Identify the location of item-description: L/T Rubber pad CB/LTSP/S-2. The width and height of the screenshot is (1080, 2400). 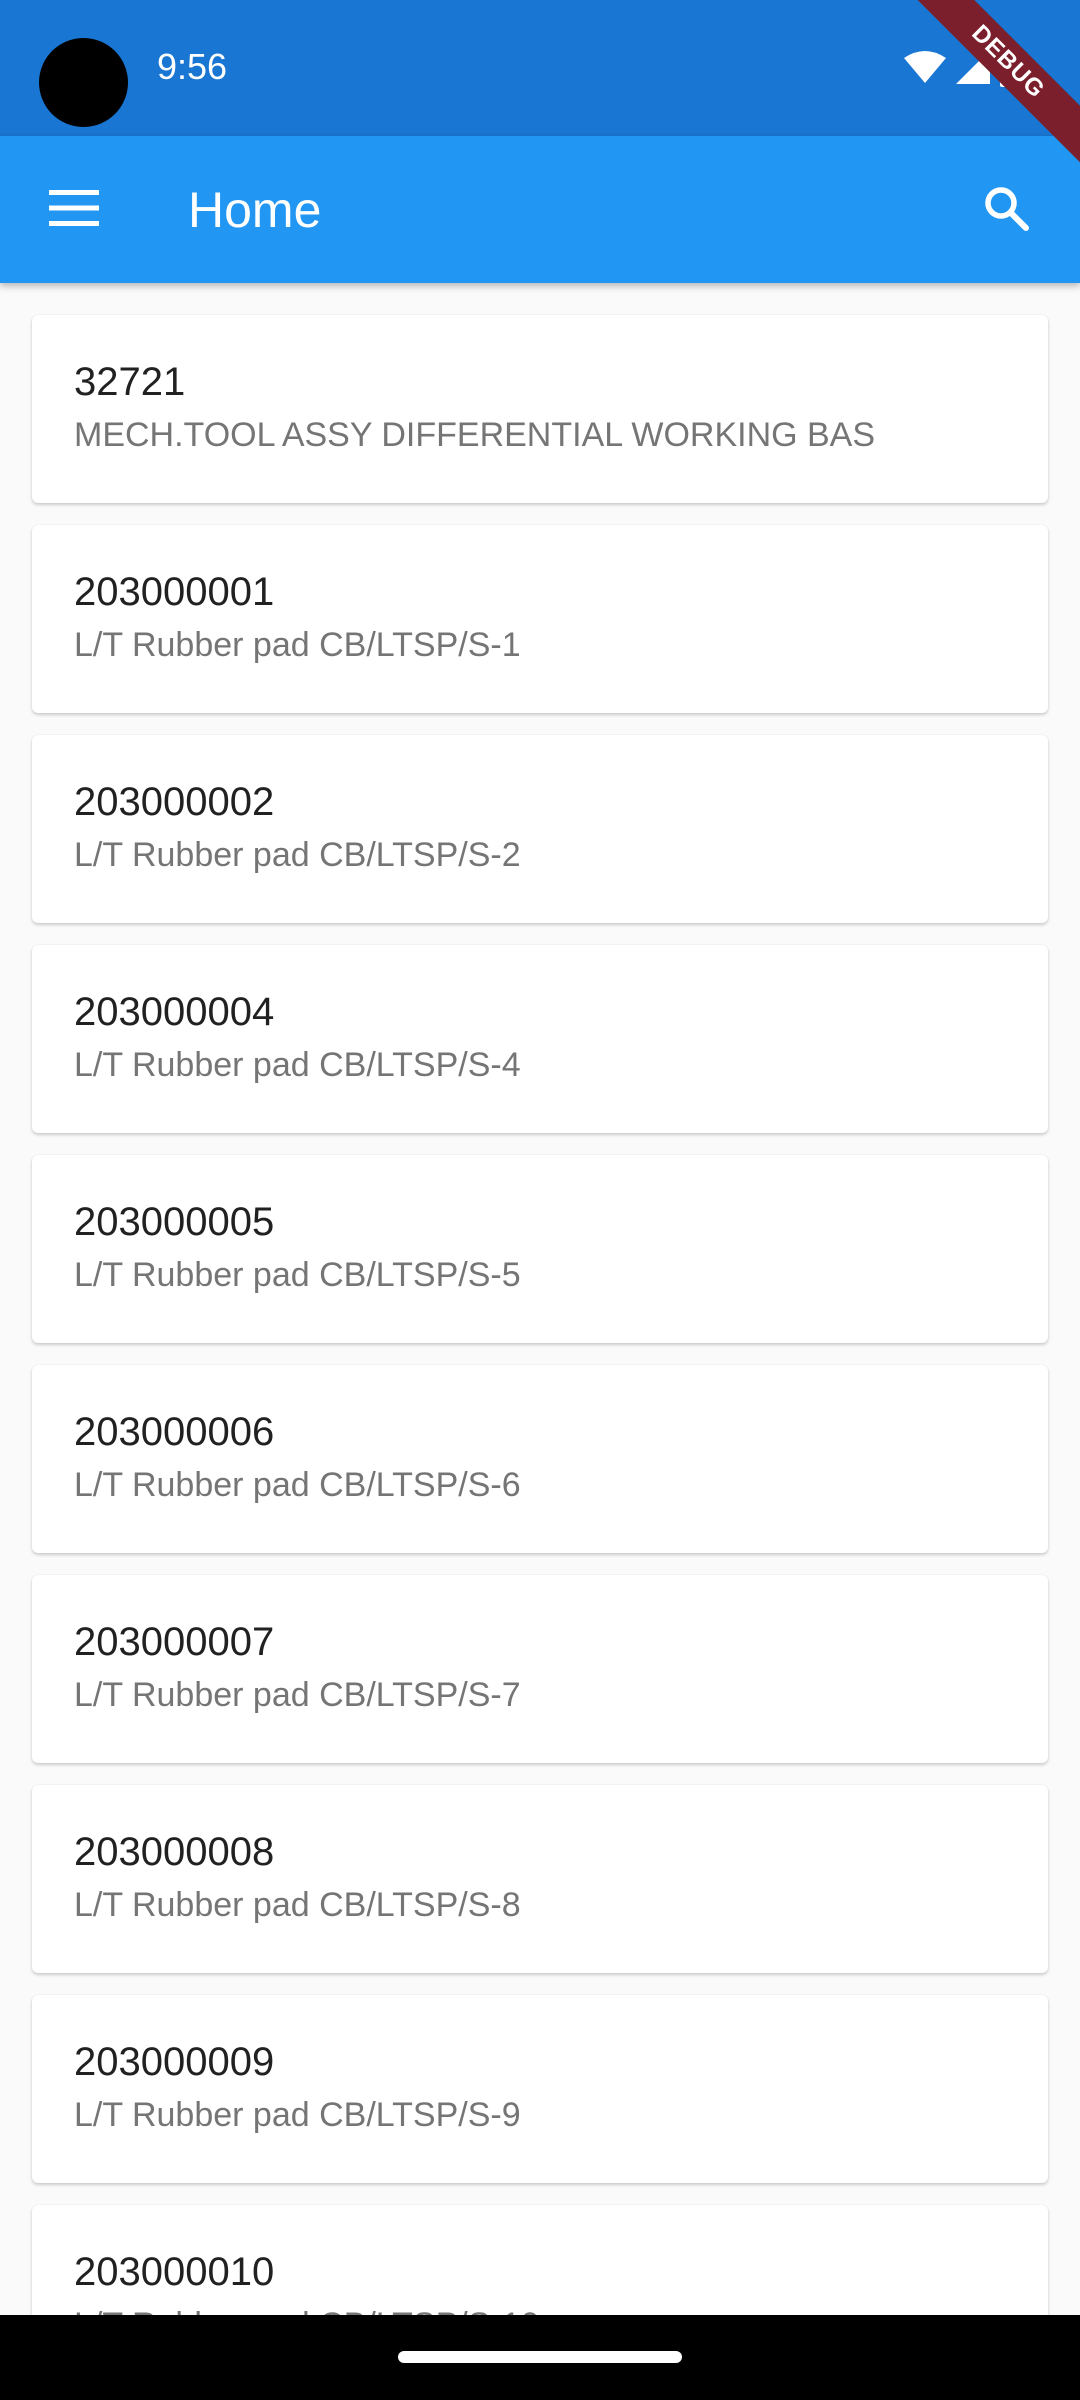
(297, 855).